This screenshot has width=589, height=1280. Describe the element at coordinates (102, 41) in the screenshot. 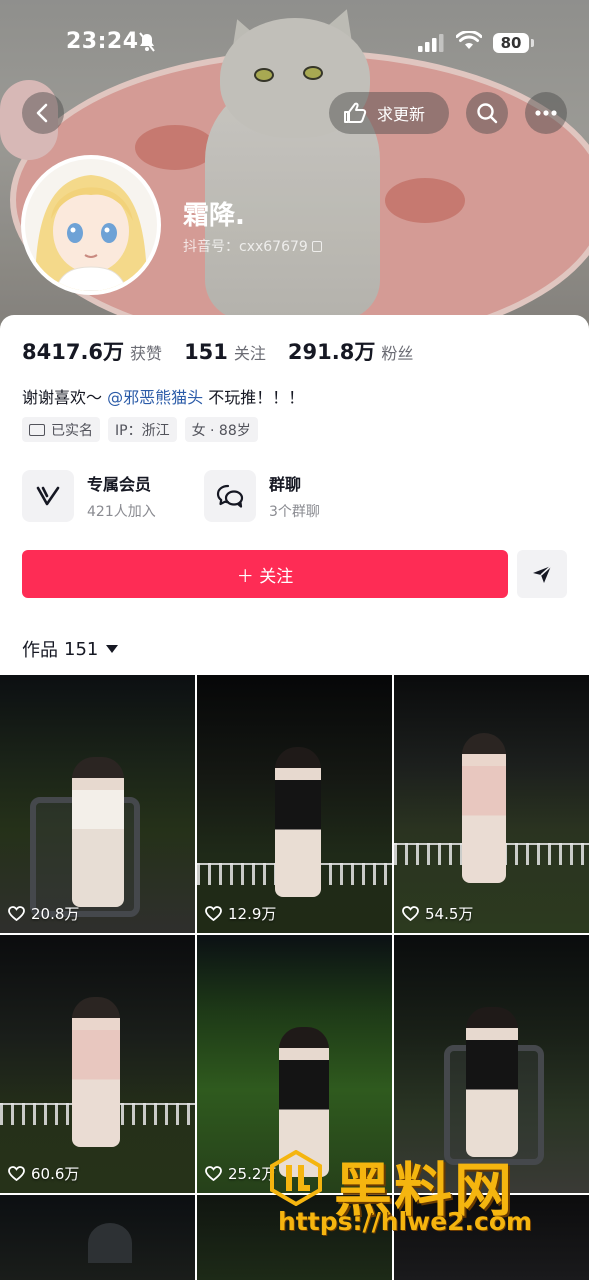

I see `status-time: 23:24` at that location.